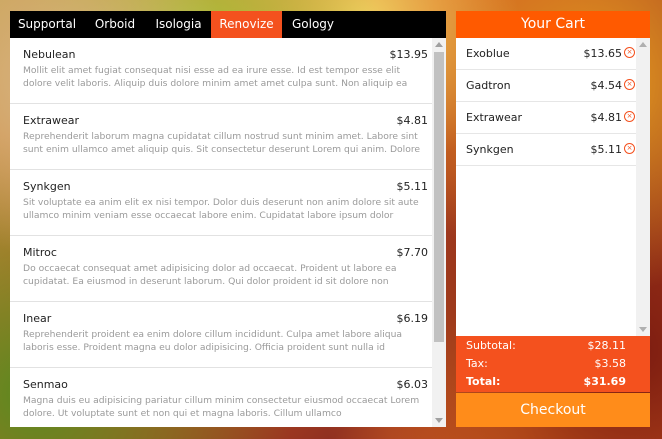 The height and width of the screenshot is (439, 662). Describe the element at coordinates (409, 54) in the screenshot. I see `product-price: $13.95` at that location.